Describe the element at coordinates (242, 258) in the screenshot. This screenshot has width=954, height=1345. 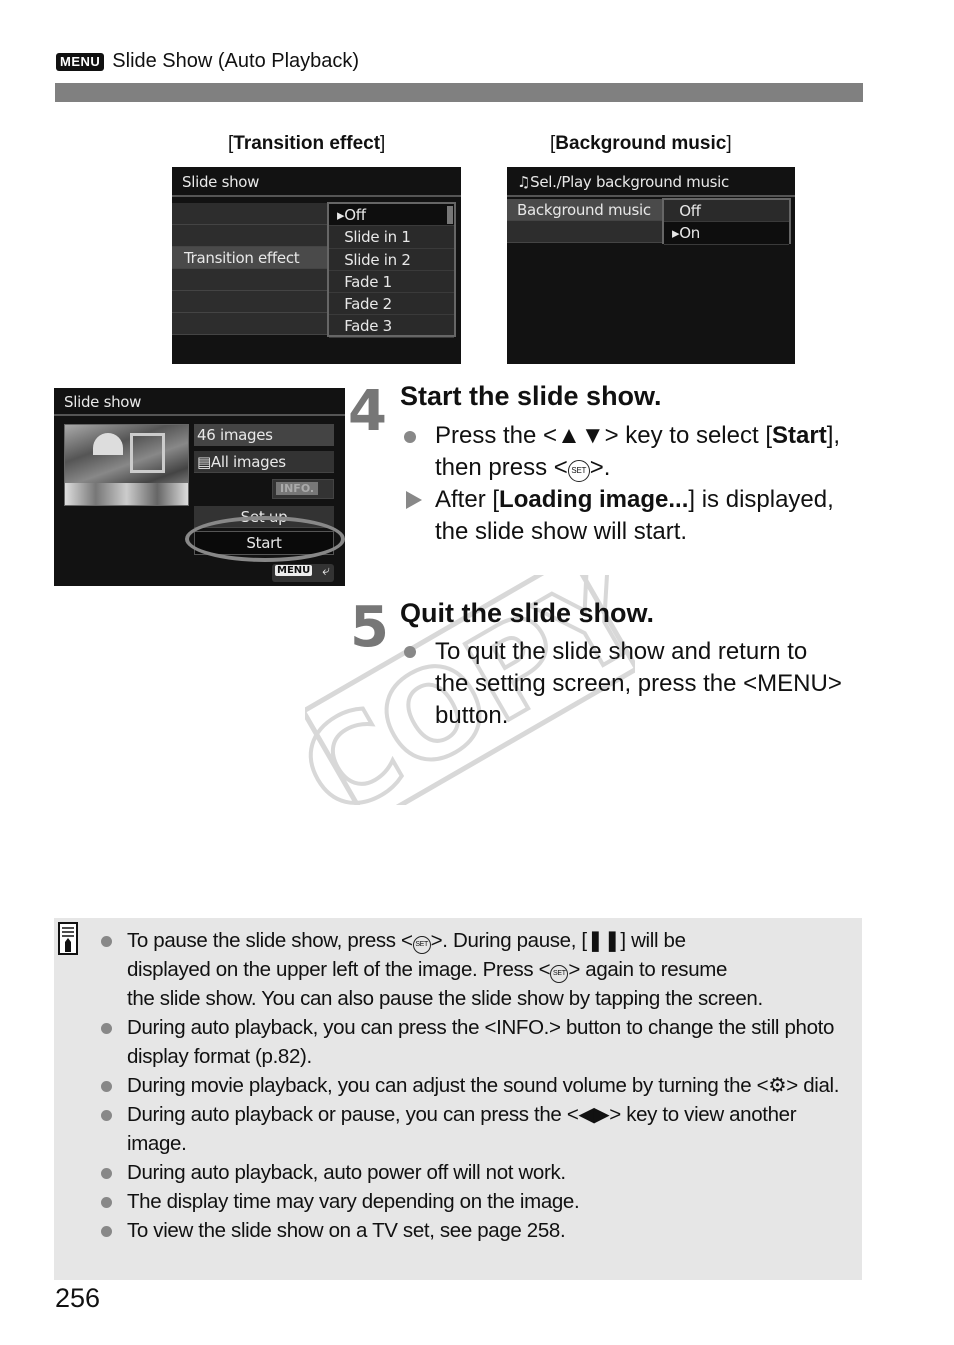
I see `lcd-row-label: Transition effect` at that location.